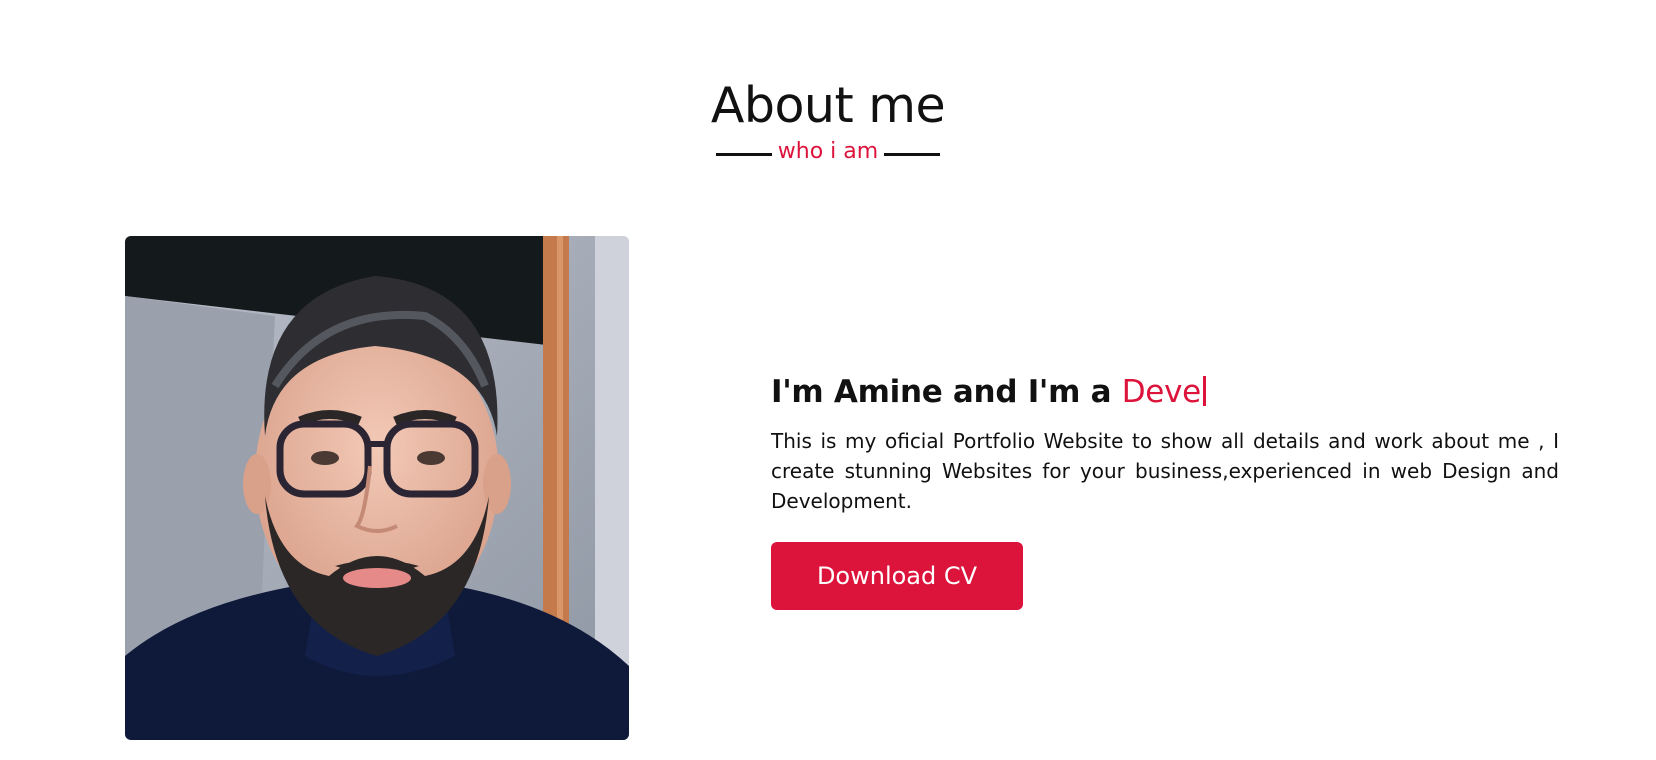 The image size is (1656, 760). Describe the element at coordinates (912, 154) in the screenshot. I see `subtitle-divider-right` at that location.